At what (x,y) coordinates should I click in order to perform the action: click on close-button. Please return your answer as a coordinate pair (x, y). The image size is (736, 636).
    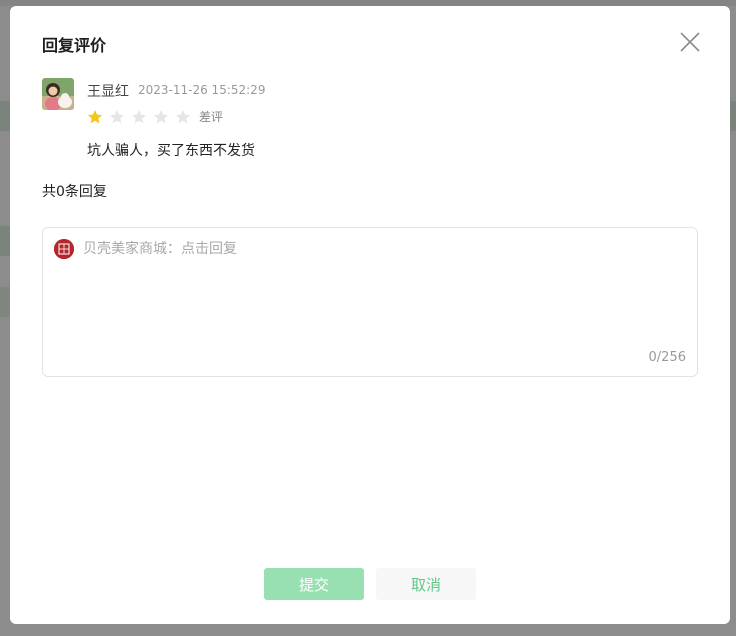
    Looking at the image, I should click on (690, 42).